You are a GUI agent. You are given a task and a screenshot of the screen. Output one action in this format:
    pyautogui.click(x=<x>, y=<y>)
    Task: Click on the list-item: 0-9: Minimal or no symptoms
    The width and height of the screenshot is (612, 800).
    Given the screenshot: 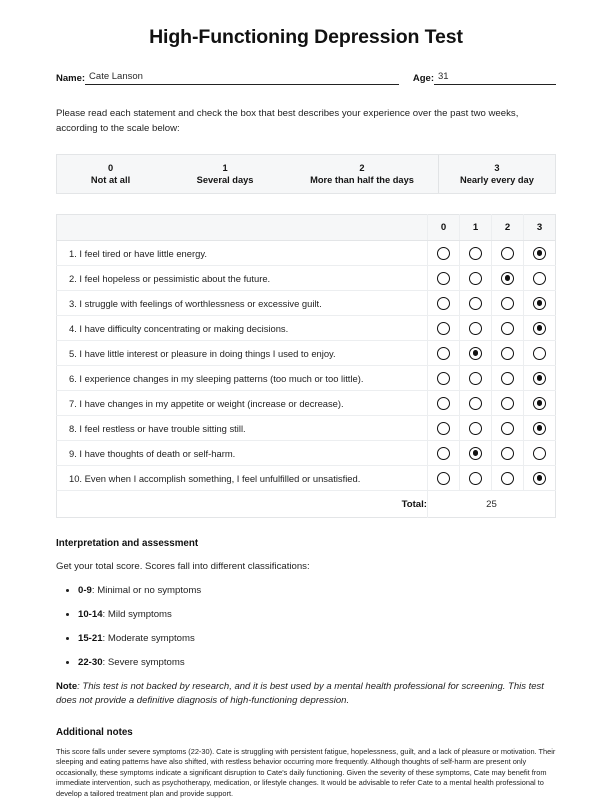 What is the action you would take?
    pyautogui.click(x=317, y=590)
    